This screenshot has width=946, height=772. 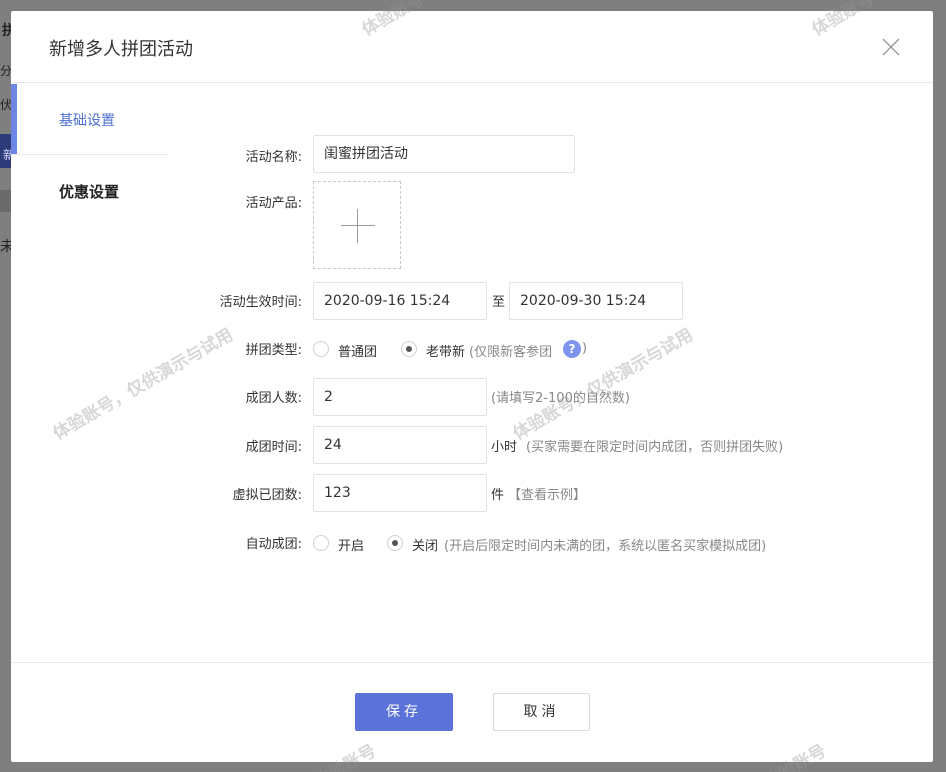 I want to click on close-icon, so click(x=891, y=47).